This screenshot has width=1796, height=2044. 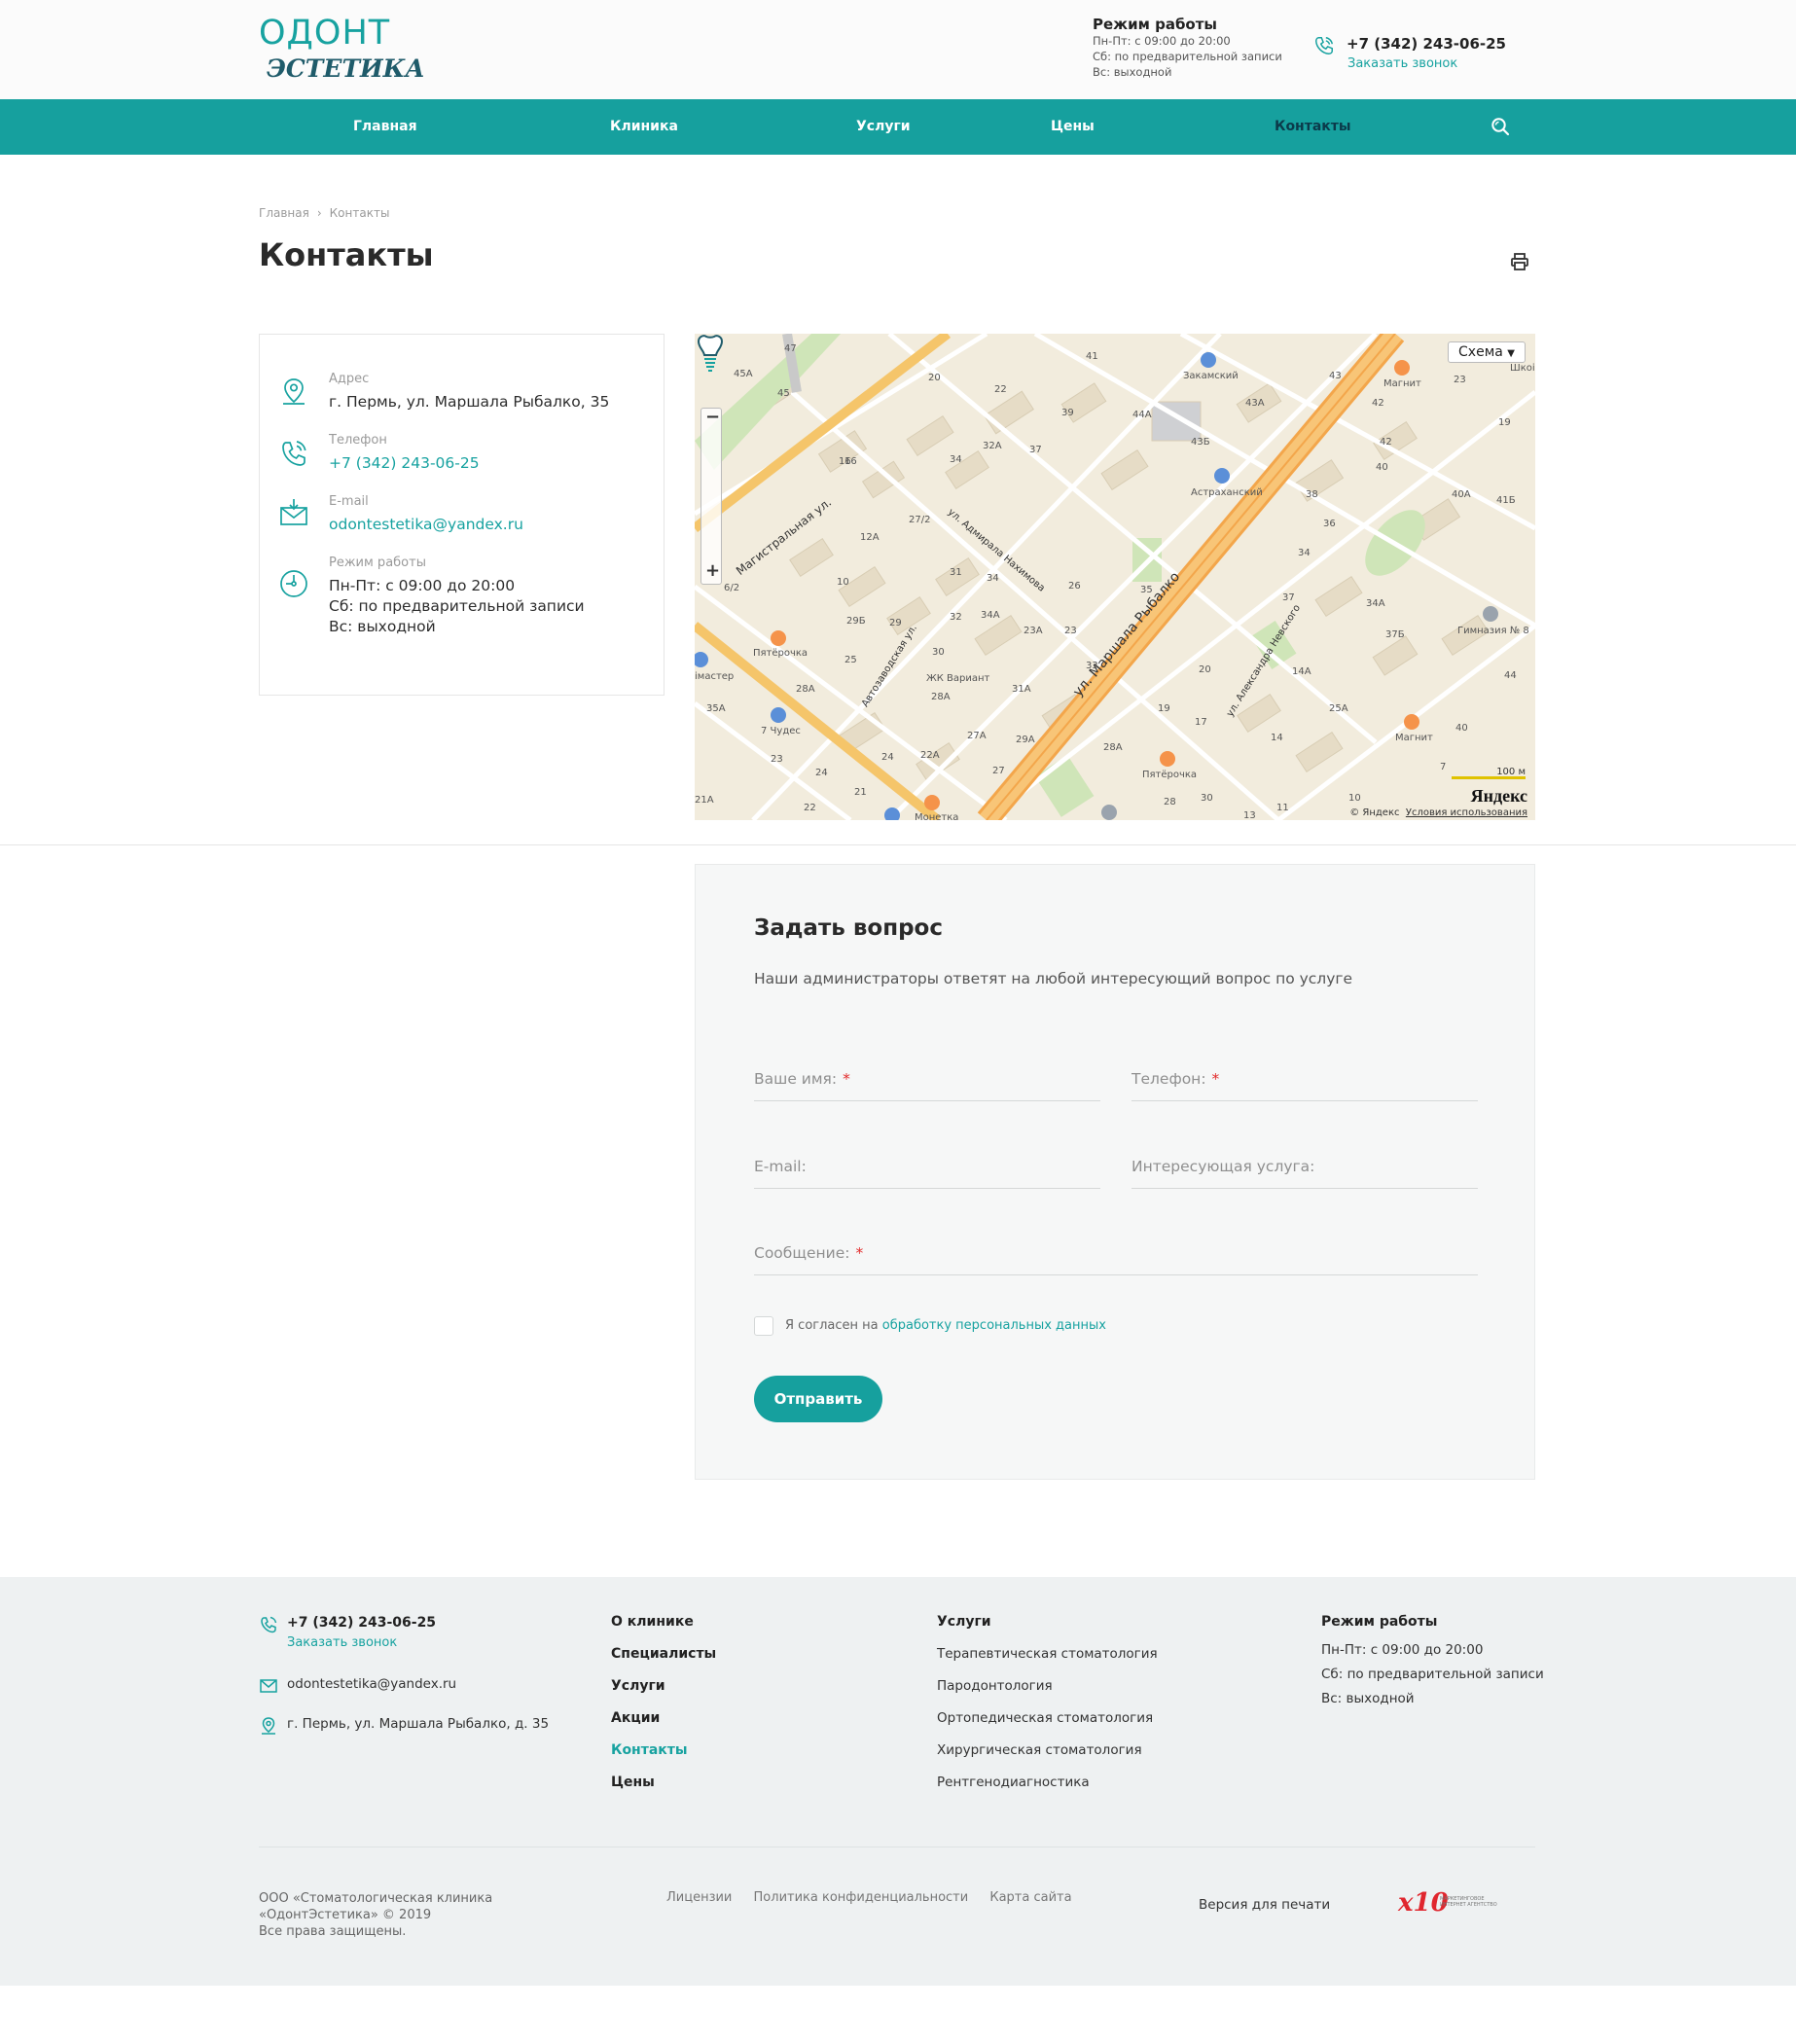 What do you see at coordinates (710, 354) in the screenshot?
I see `clinic-marker-icon` at bounding box center [710, 354].